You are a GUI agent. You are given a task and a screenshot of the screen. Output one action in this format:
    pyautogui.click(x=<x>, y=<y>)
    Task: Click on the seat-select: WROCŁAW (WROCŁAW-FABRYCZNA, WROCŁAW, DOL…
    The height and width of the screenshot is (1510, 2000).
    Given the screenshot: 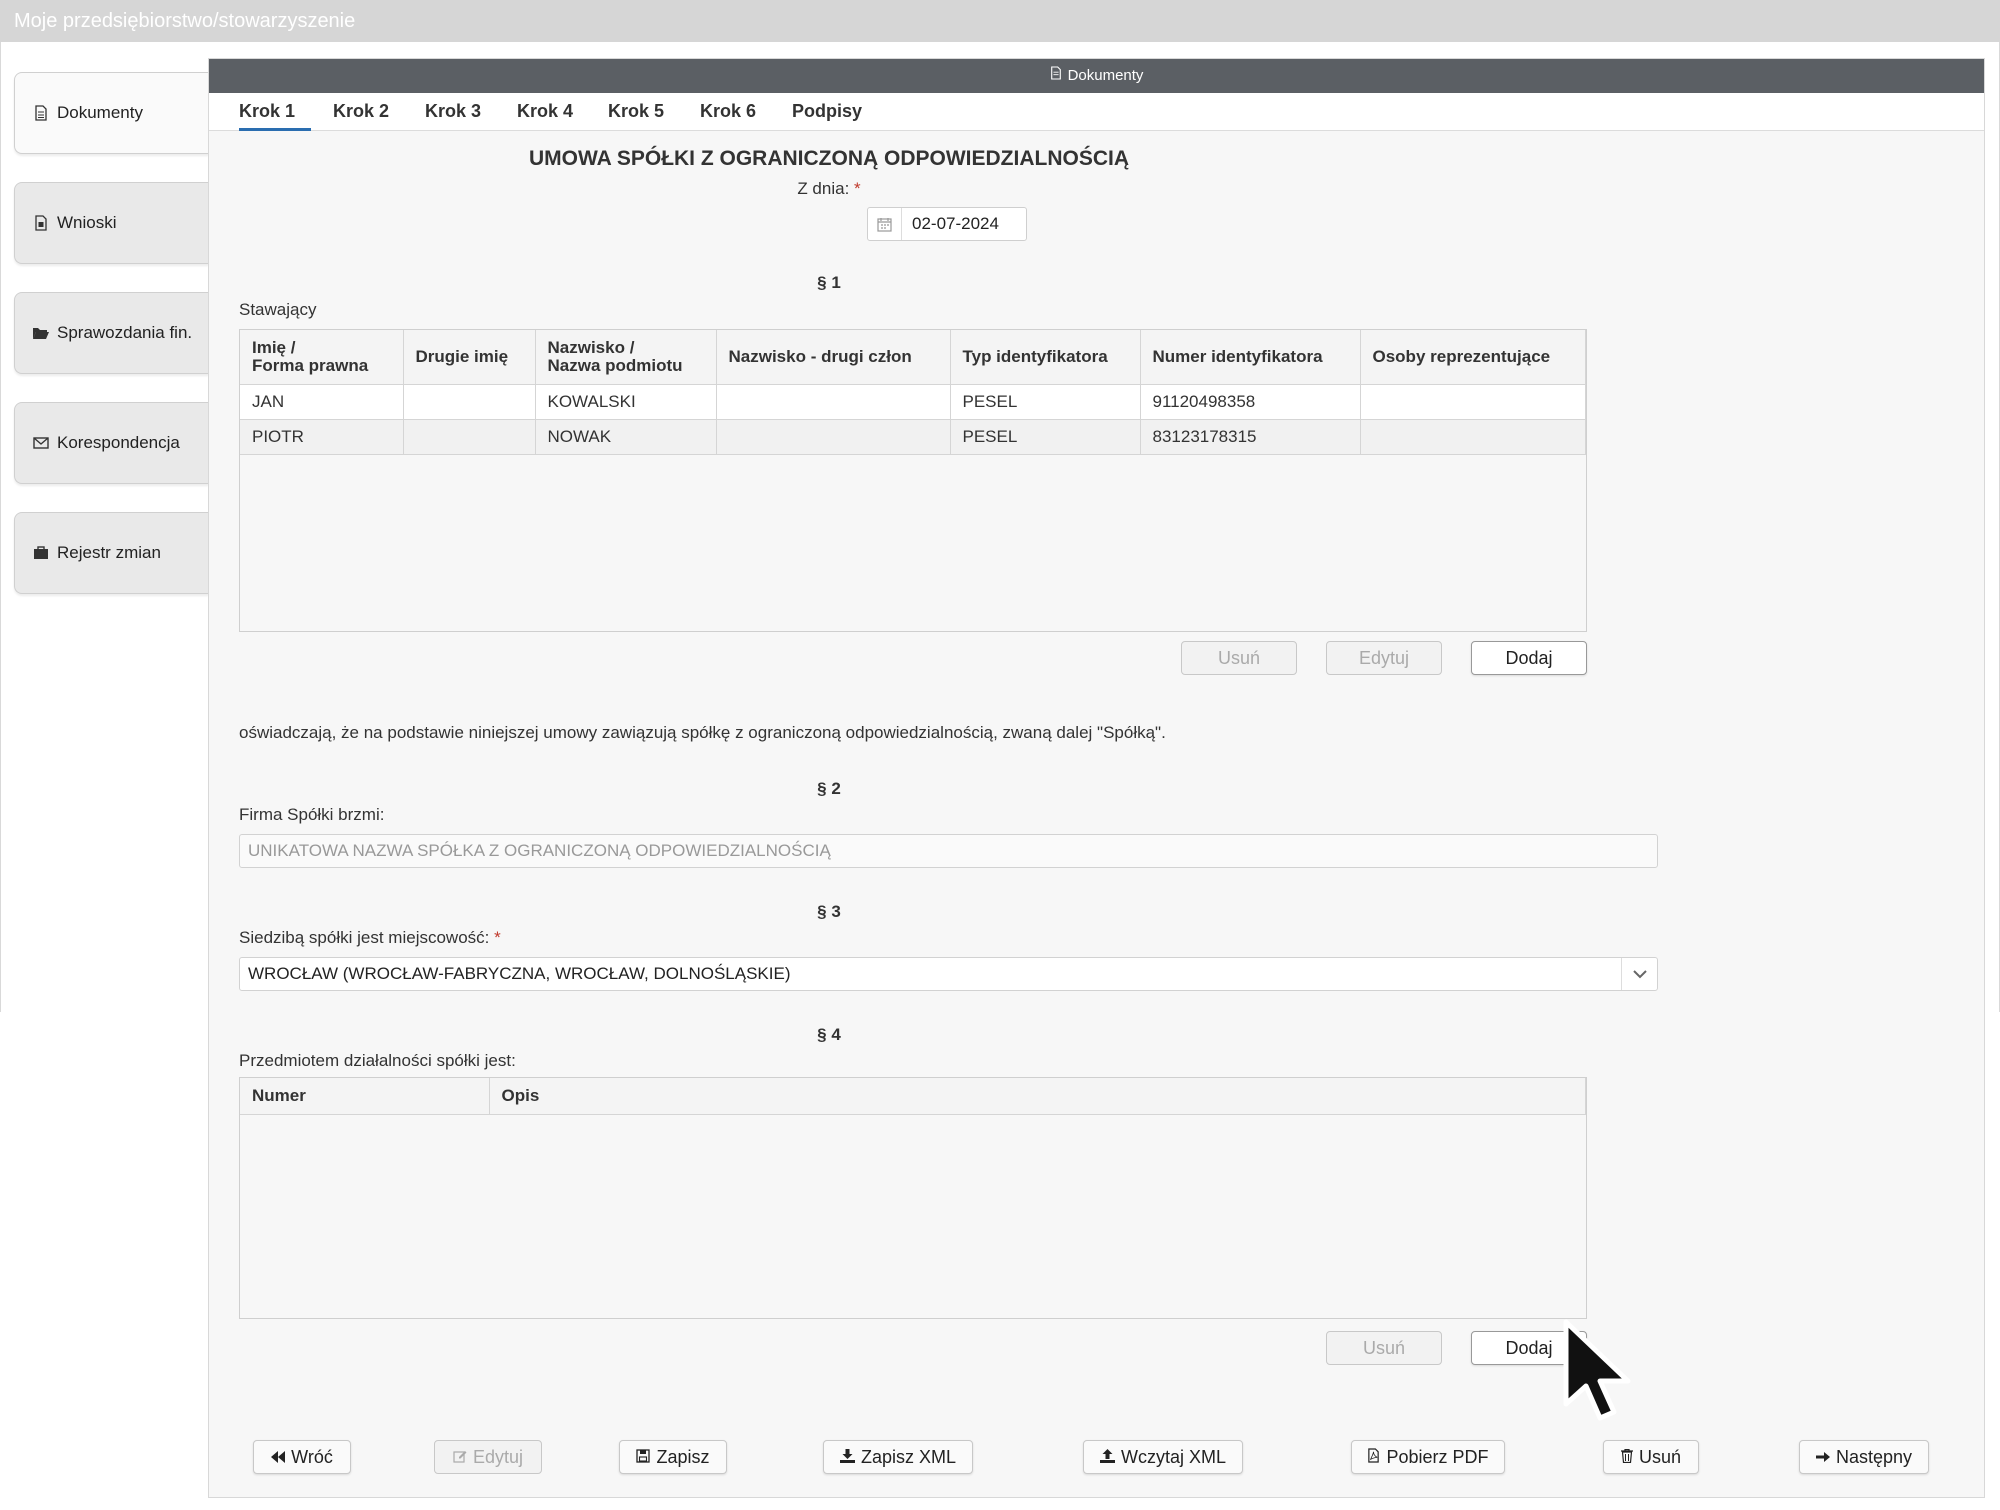 What is the action you would take?
    pyautogui.click(x=948, y=974)
    